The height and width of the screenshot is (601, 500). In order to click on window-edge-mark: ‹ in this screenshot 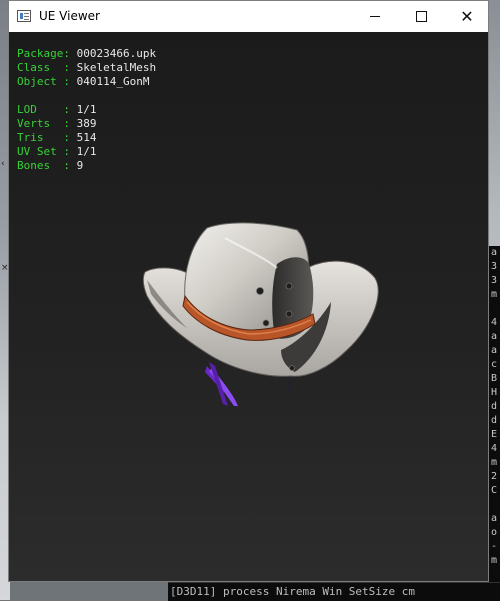, I will do `click(3, 164)`.